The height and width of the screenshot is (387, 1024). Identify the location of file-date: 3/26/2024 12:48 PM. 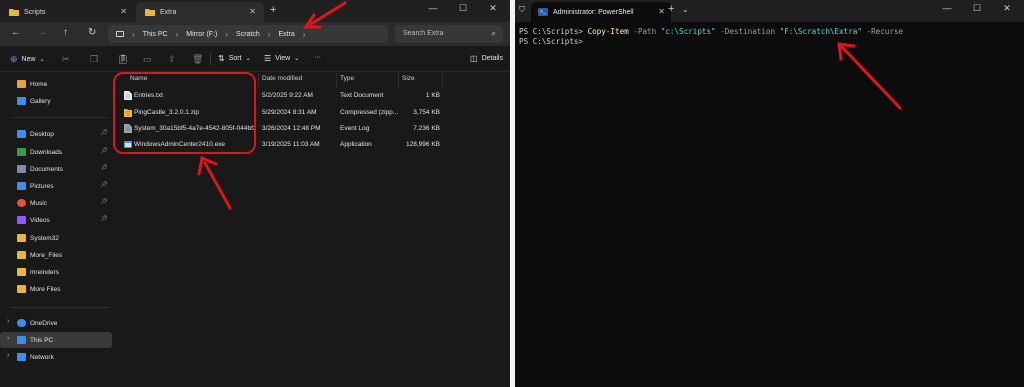
(291, 128).